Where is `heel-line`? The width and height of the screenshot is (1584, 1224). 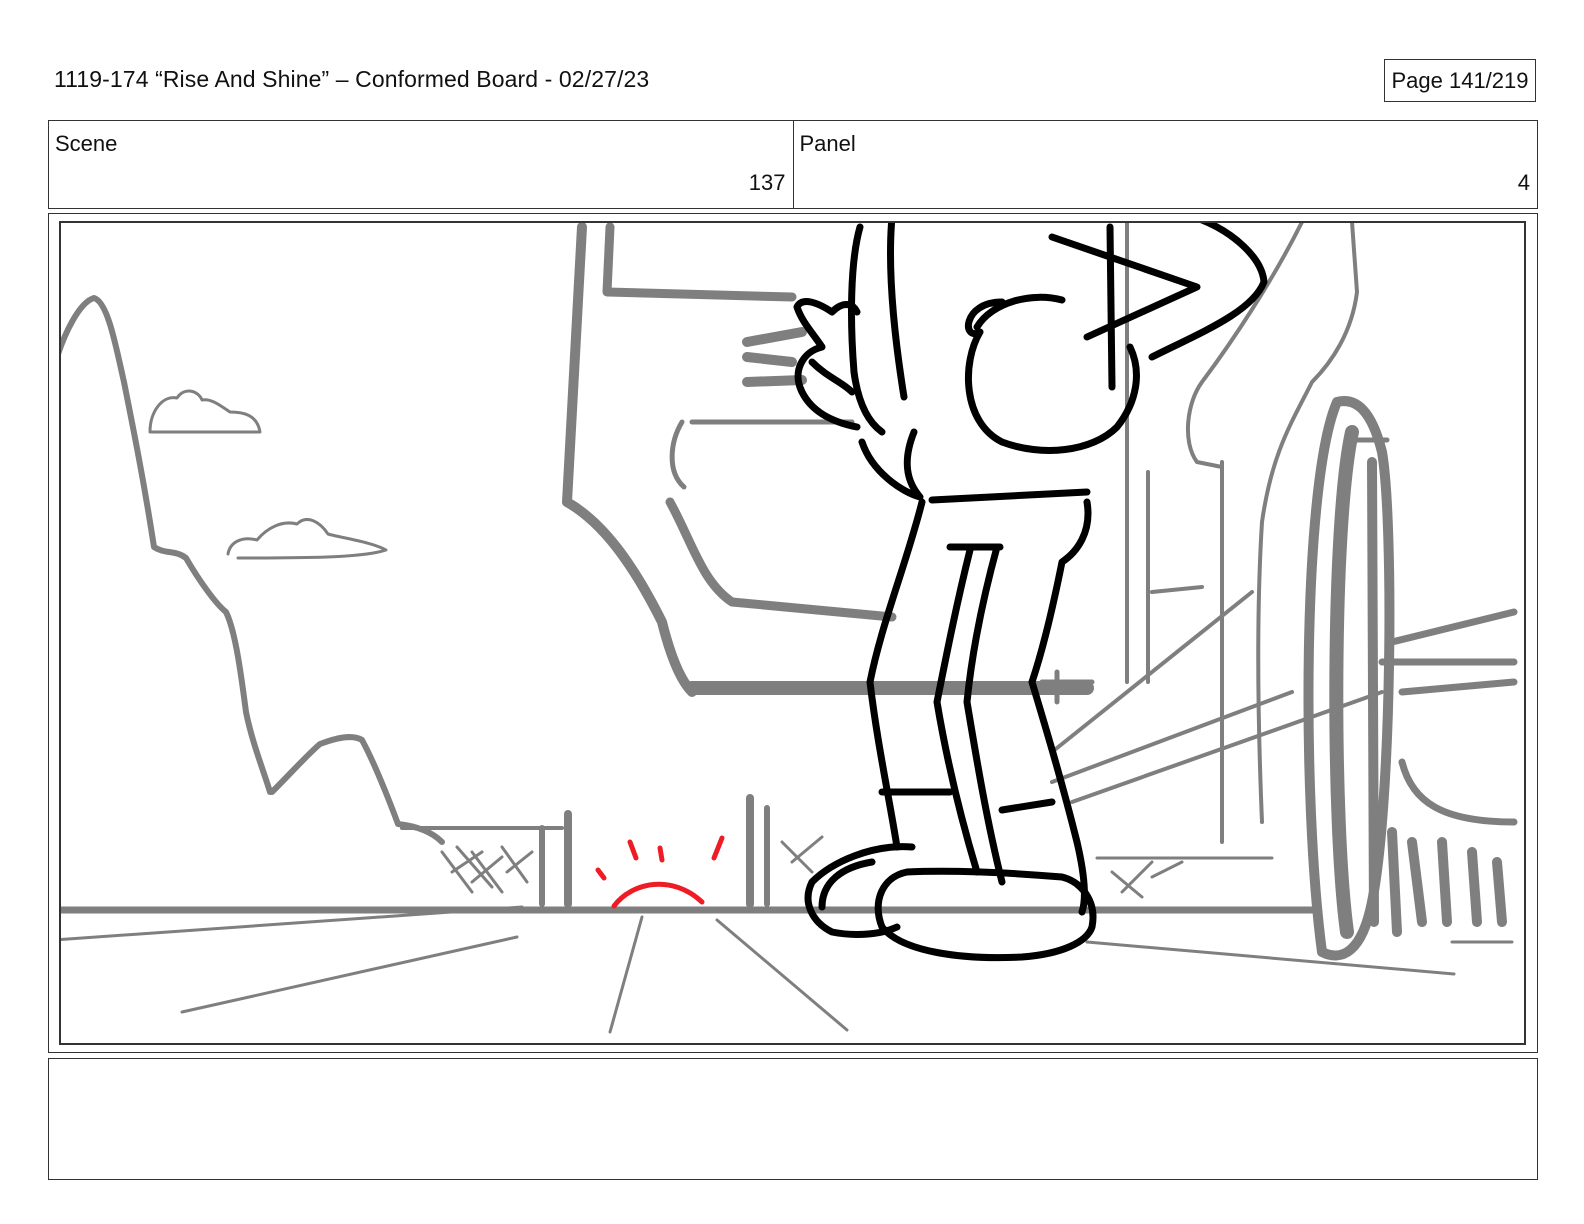 heel-line is located at coordinates (1080, 877).